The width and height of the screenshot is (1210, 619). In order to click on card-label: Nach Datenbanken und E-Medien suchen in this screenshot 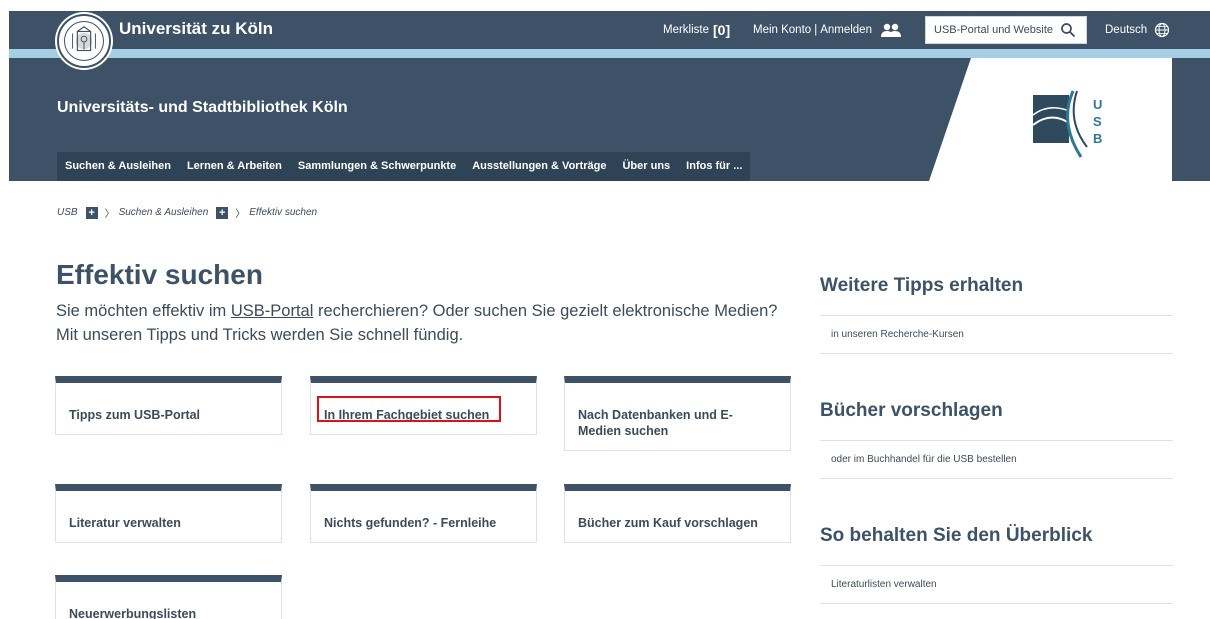, I will do `click(655, 423)`.